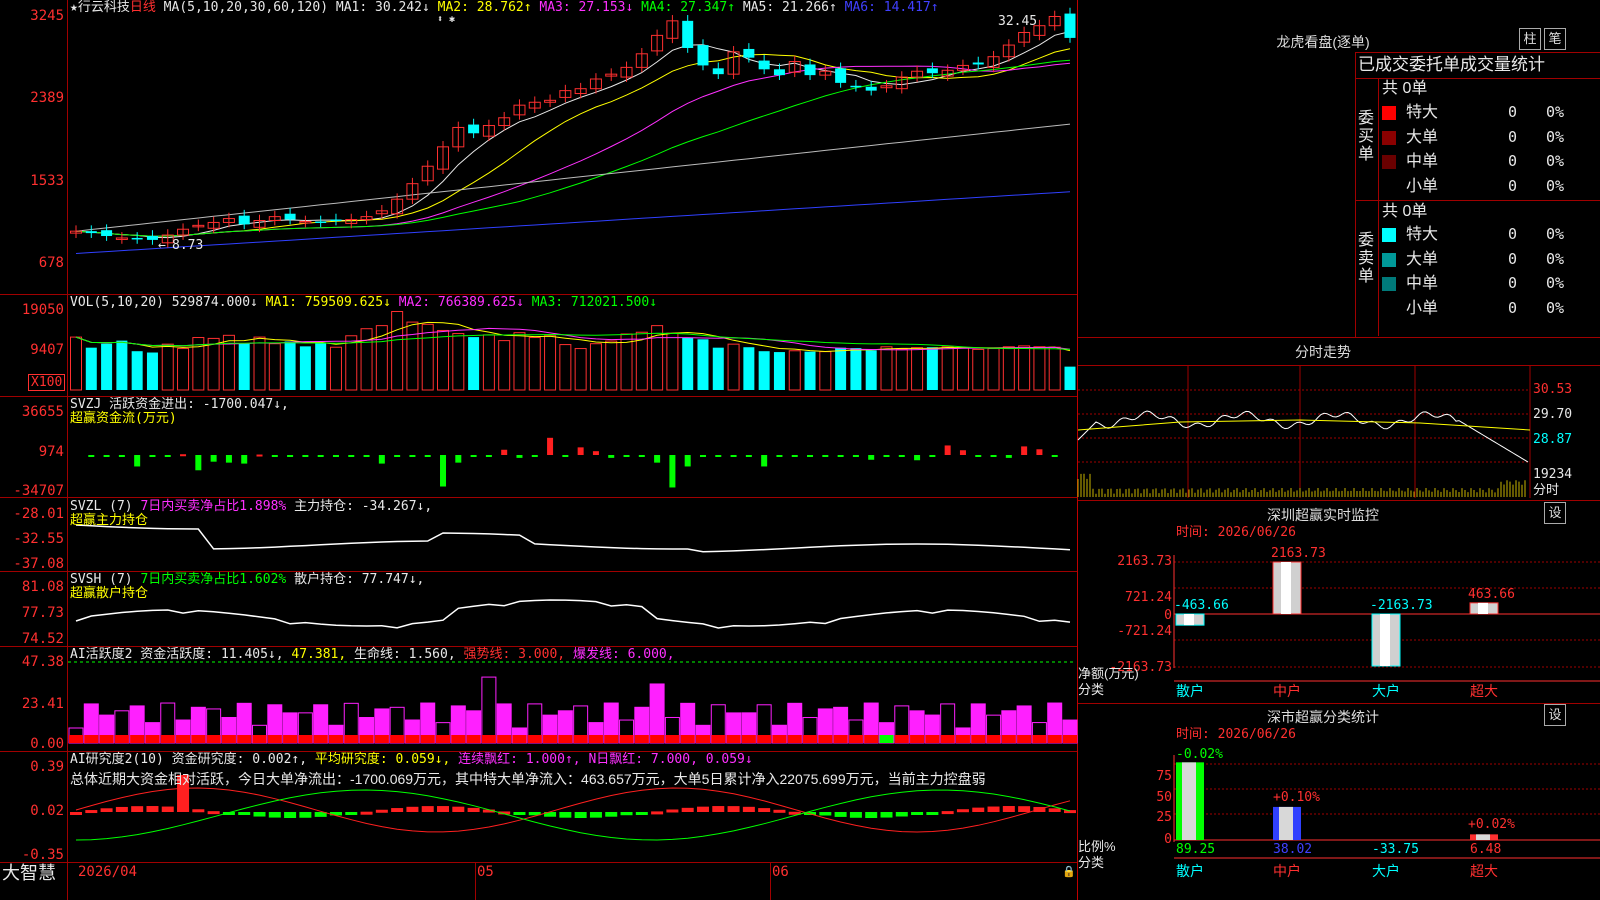 Image resolution: width=1600 pixels, height=900 pixels. What do you see at coordinates (1323, 515) in the screenshot?
I see `sz-monitor-title: 深圳超赢实时监控` at bounding box center [1323, 515].